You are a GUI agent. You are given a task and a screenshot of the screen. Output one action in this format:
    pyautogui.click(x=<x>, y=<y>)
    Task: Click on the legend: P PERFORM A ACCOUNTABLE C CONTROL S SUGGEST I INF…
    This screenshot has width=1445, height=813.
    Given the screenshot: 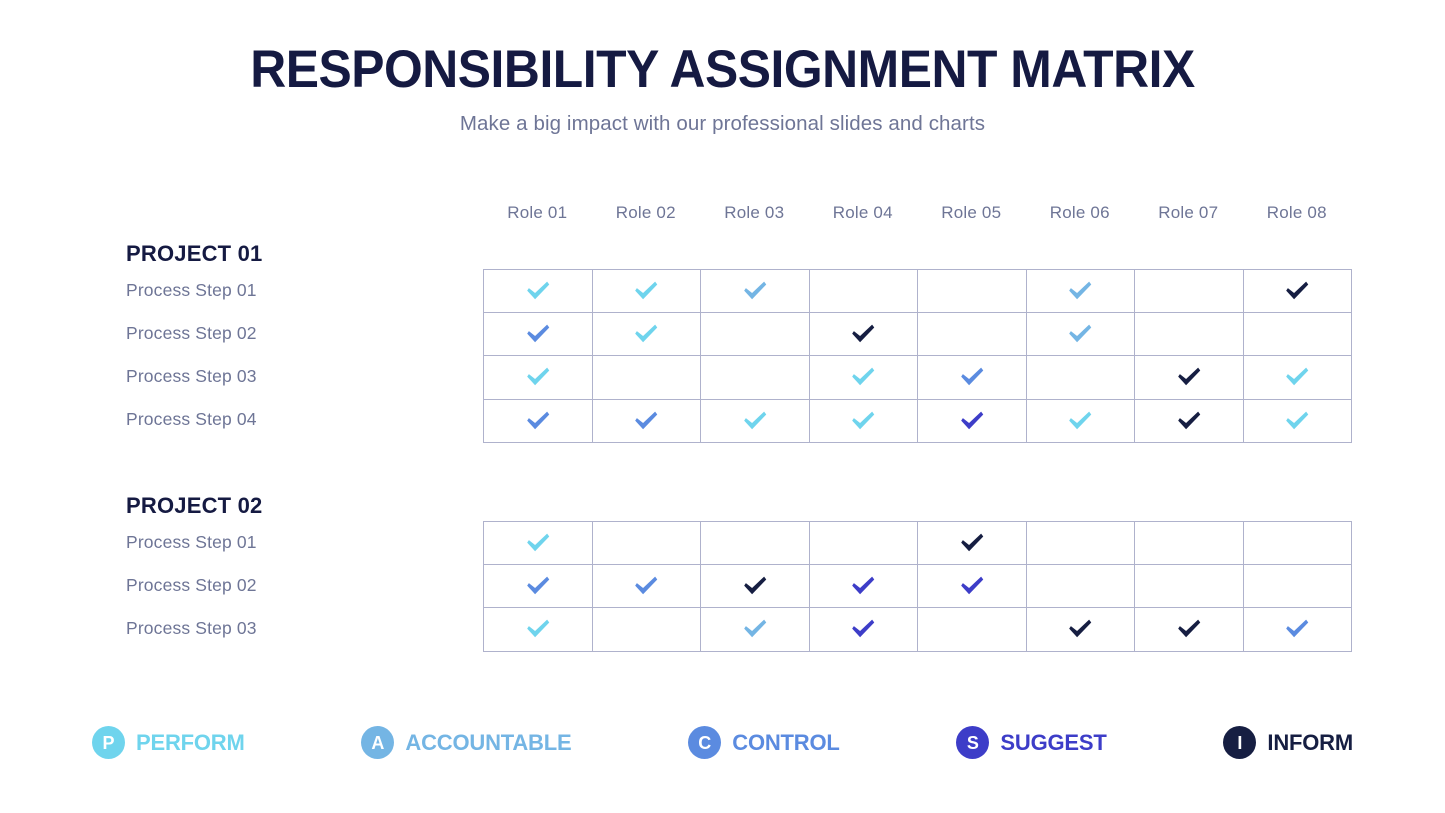 What is the action you would take?
    pyautogui.click(x=722, y=742)
    